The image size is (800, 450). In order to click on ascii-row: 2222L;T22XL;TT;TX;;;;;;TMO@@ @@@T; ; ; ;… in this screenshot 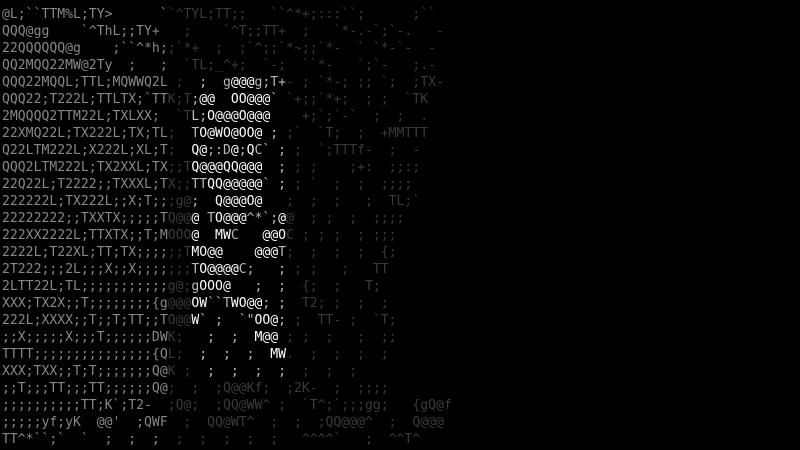, I will do `click(199, 252)`.